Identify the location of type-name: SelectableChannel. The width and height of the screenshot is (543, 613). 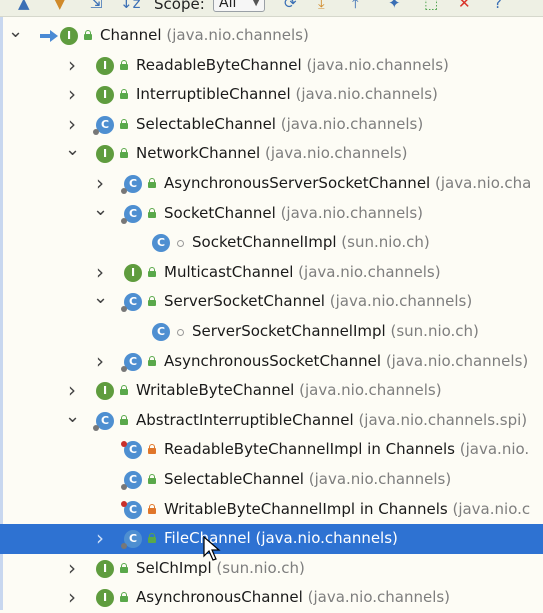
(206, 123).